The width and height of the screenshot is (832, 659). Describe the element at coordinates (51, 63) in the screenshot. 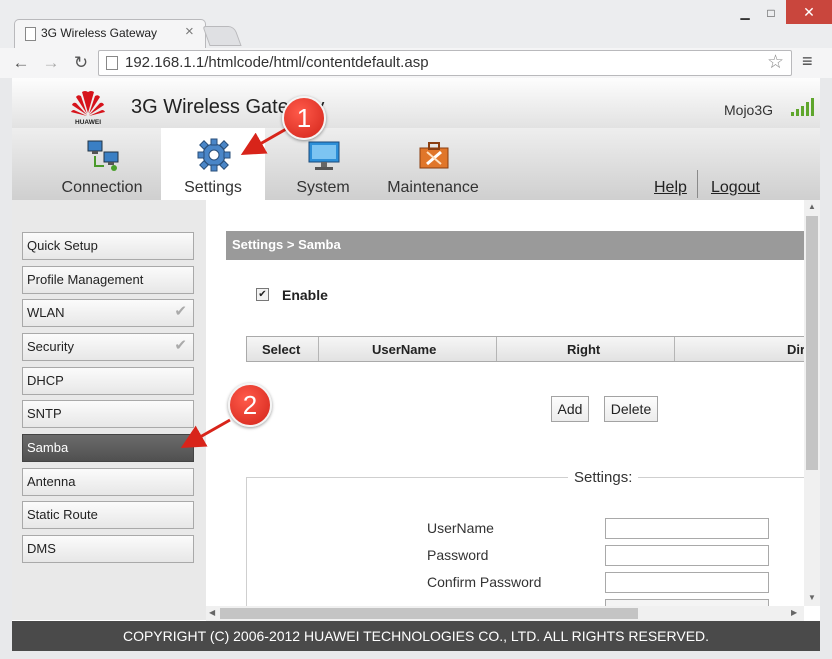

I see `forward-icon: →` at that location.